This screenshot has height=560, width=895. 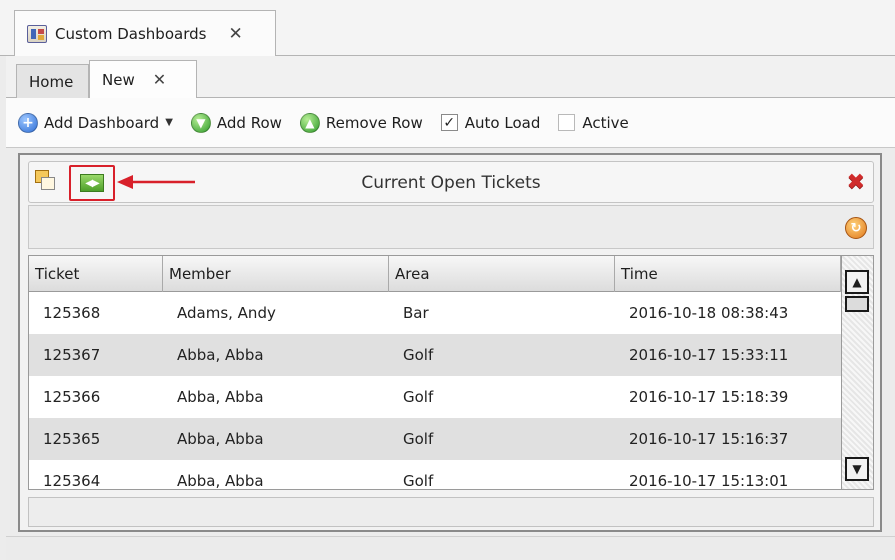 I want to click on cell-area: Bar, so click(x=416, y=313).